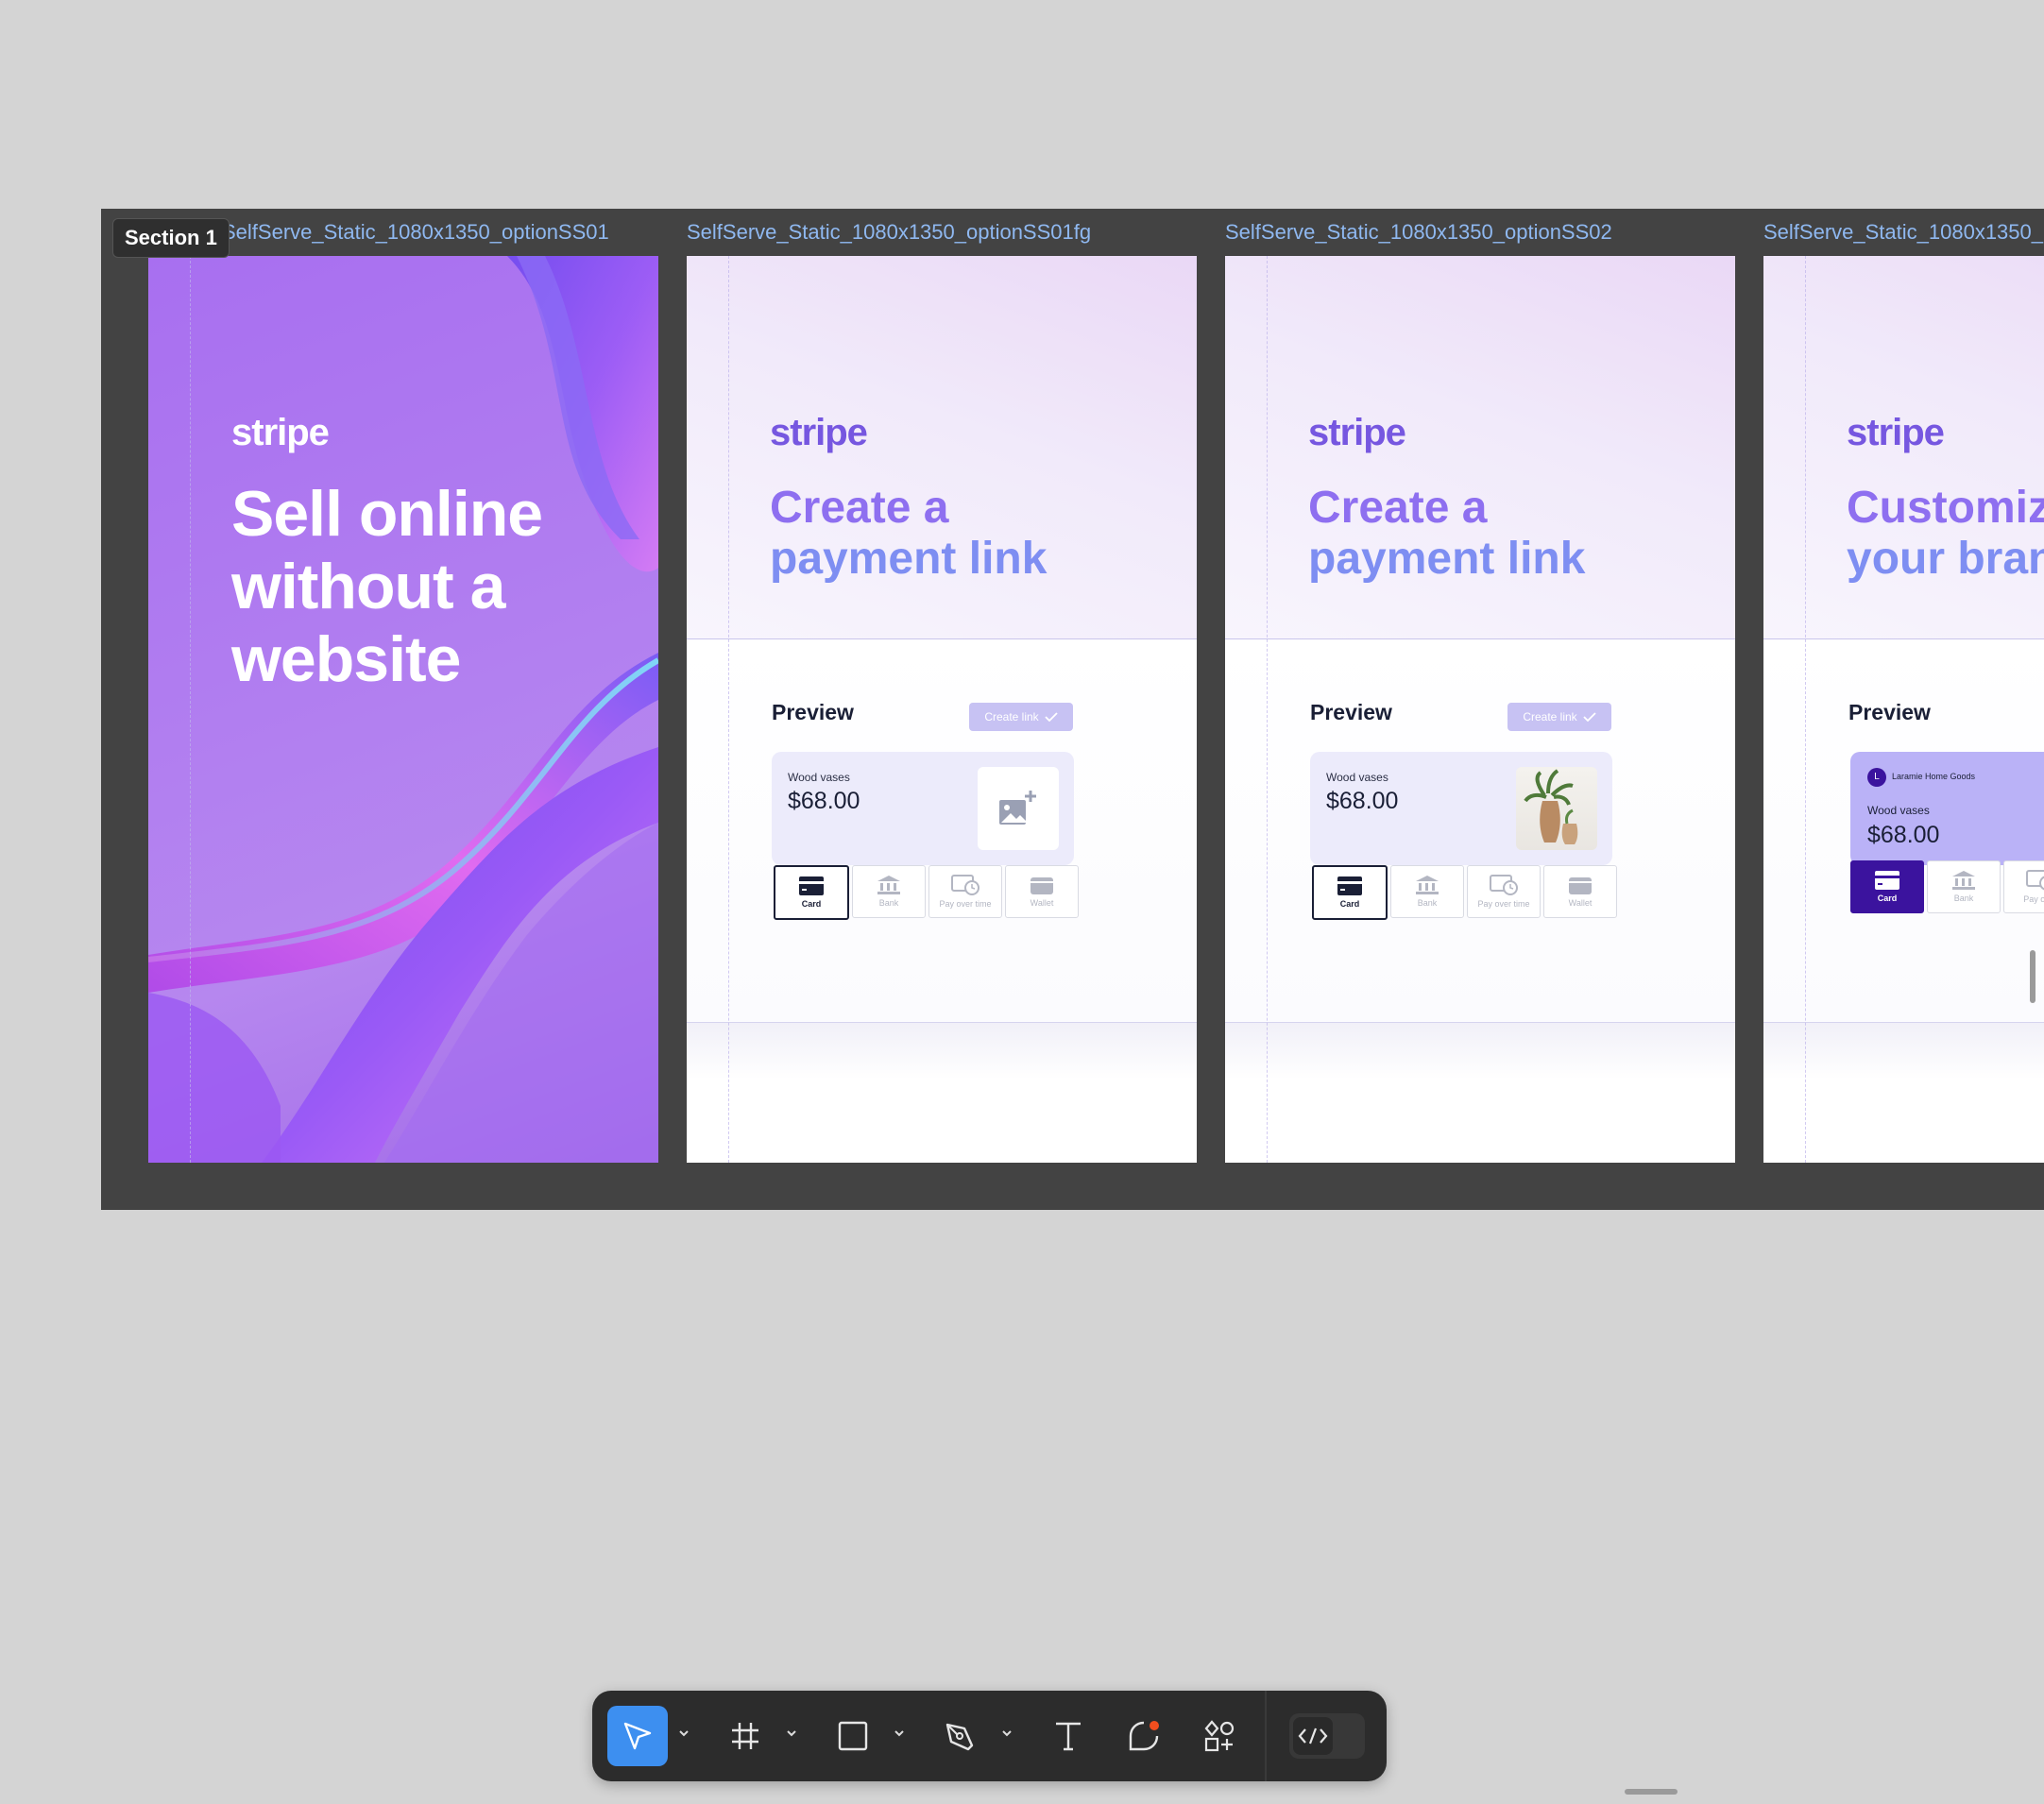 The height and width of the screenshot is (1804, 2044). I want to click on frame-title-4: SelfServe_Static_1080x1350_, so click(1903, 233).